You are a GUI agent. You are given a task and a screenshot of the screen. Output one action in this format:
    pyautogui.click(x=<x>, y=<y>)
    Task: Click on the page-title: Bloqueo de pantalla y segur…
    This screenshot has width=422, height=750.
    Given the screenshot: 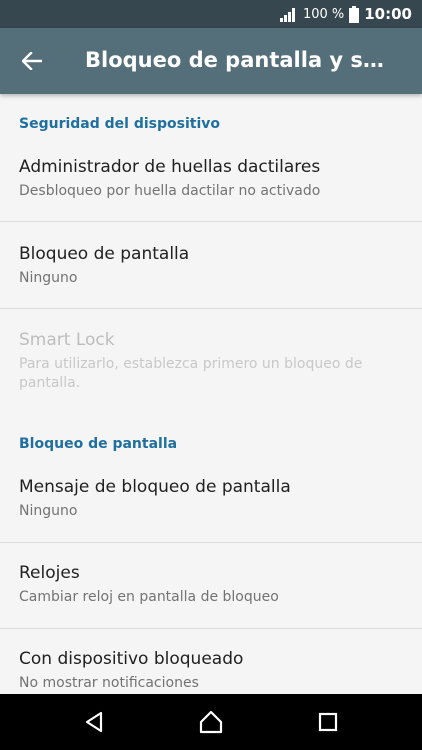 What is the action you would take?
    pyautogui.click(x=238, y=60)
    